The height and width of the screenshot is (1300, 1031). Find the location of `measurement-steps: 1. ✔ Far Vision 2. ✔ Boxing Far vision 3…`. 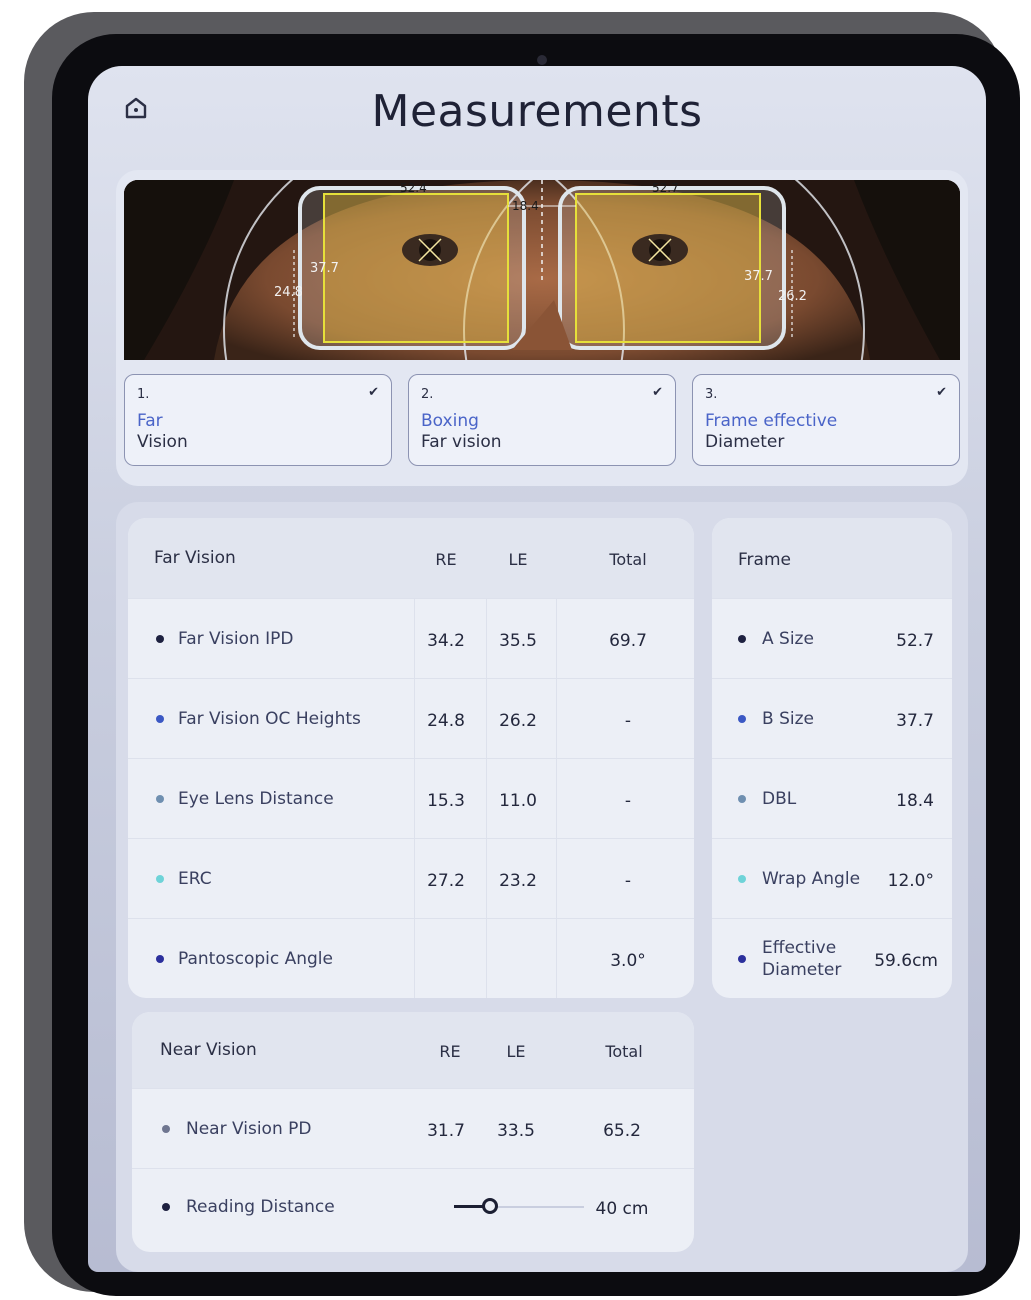

measurement-steps: 1. ✔ Far Vision 2. ✔ Boxing Far vision 3… is located at coordinates (542, 421).